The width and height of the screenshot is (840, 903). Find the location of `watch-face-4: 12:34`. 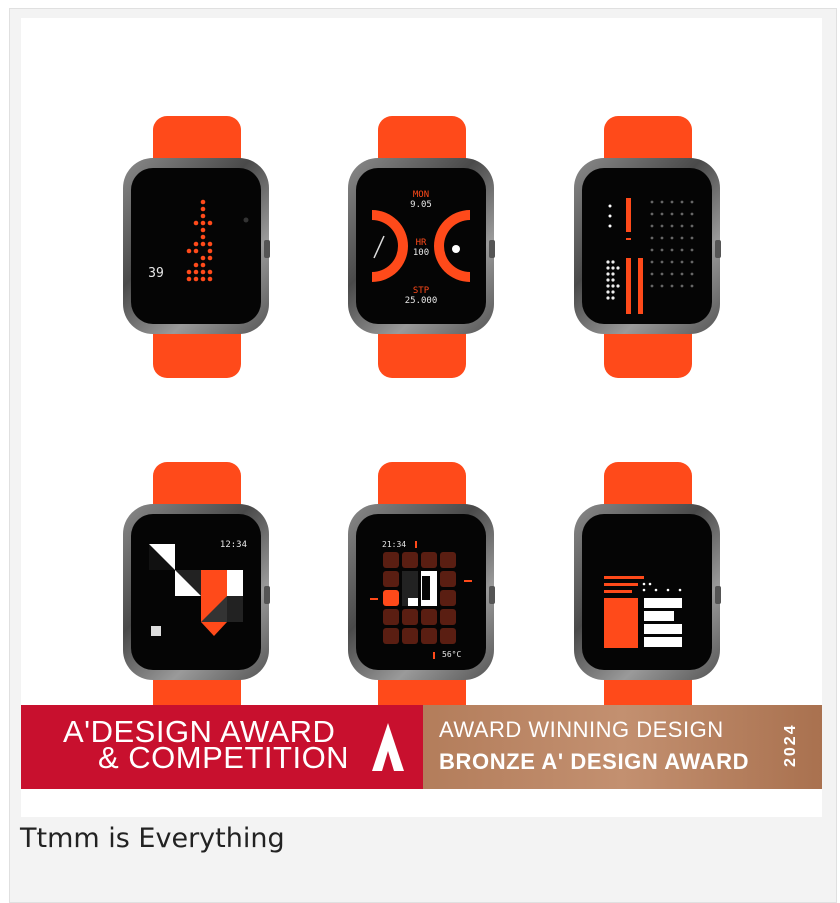

watch-face-4: 12:34 is located at coordinates (196, 592).